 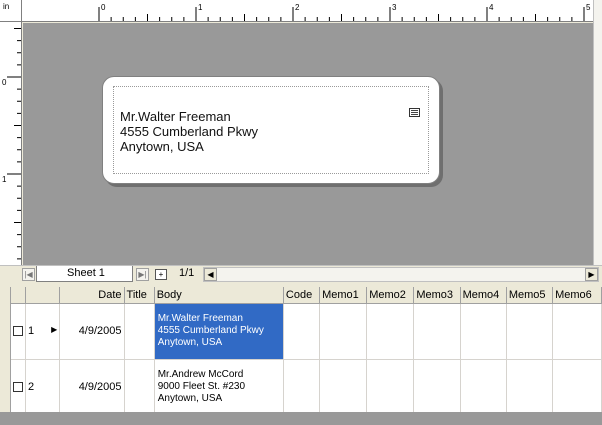 What do you see at coordinates (43, 331) in the screenshot?
I see `row-number-cell: 1 ▶` at bounding box center [43, 331].